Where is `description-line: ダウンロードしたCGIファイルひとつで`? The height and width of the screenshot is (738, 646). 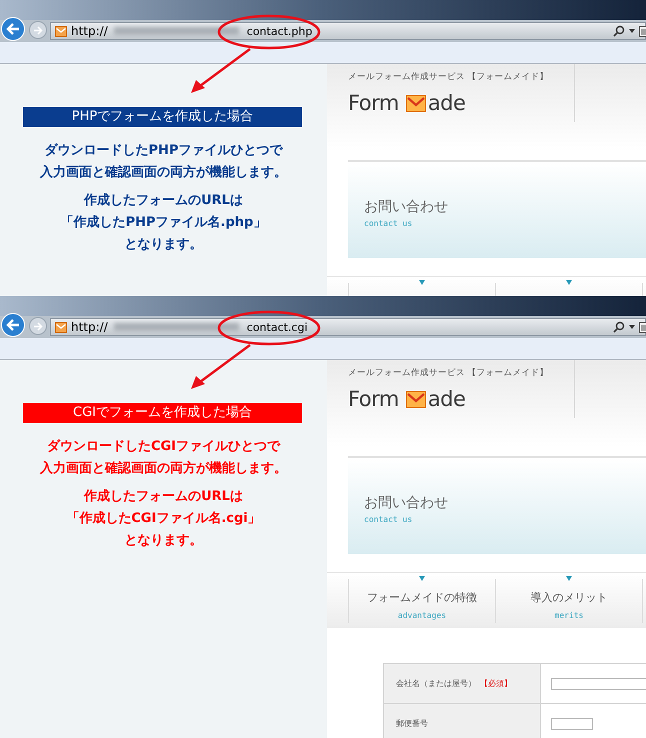
description-line: ダウンロードしたCGIファイルひとつで is located at coordinates (163, 447).